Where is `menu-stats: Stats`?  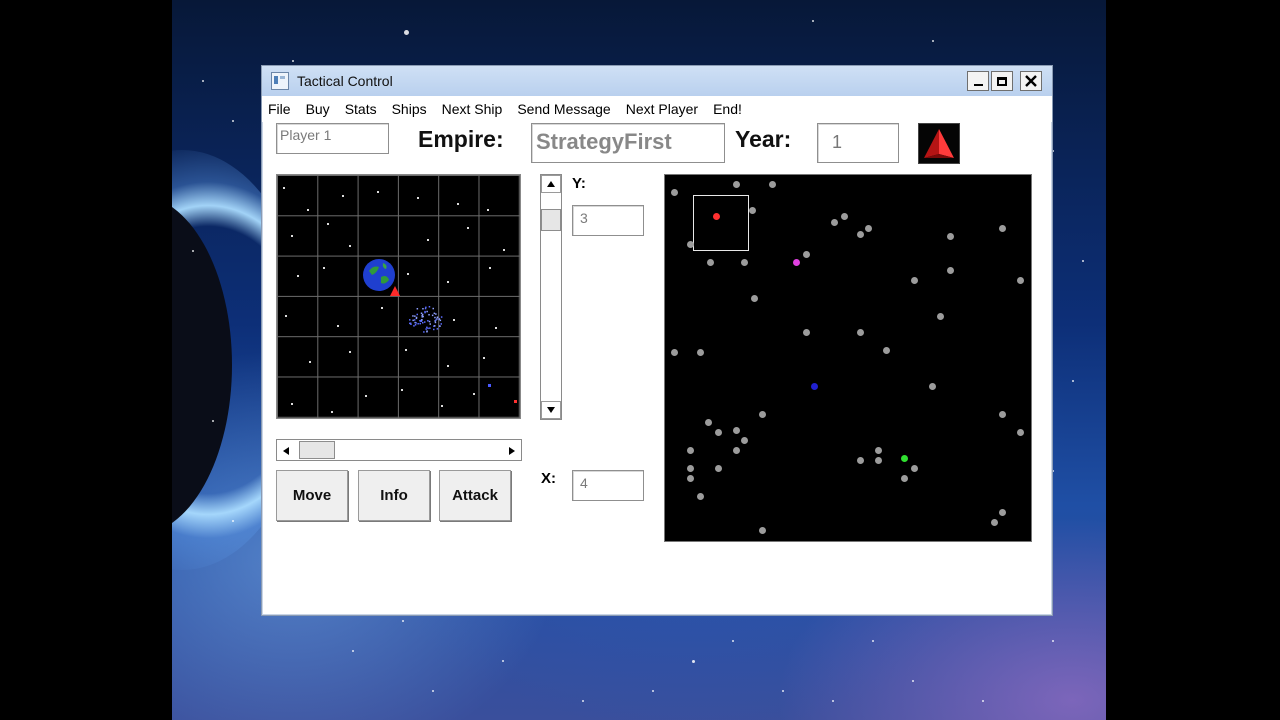
menu-stats: Stats is located at coordinates (361, 109).